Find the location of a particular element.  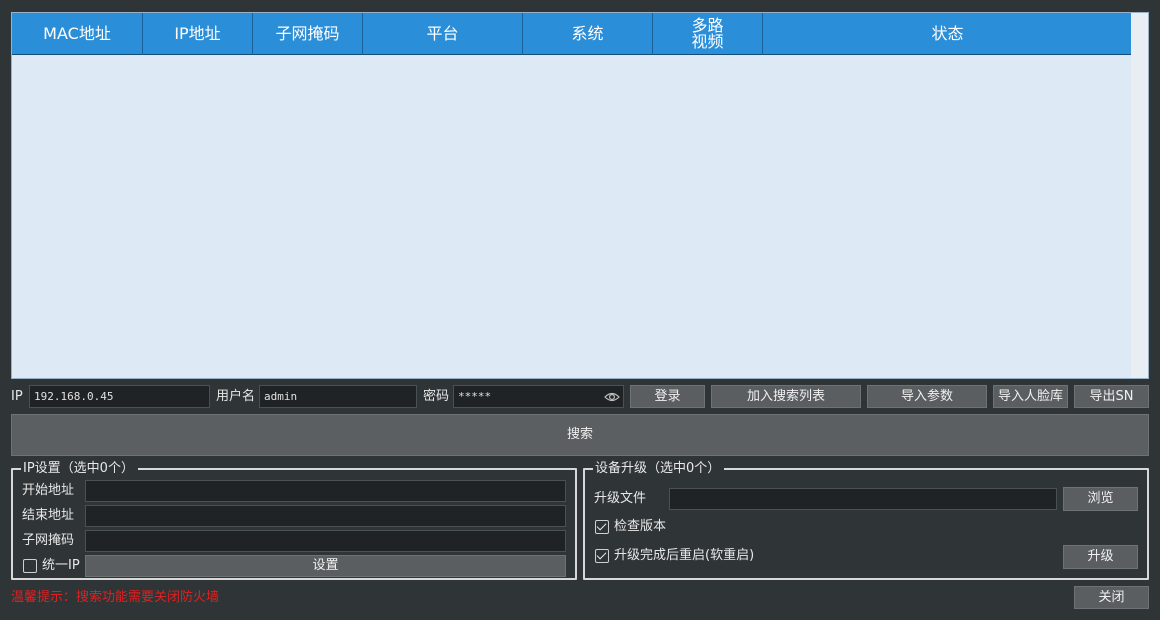

reboot-after-upgrade-checkbox is located at coordinates (602, 556).